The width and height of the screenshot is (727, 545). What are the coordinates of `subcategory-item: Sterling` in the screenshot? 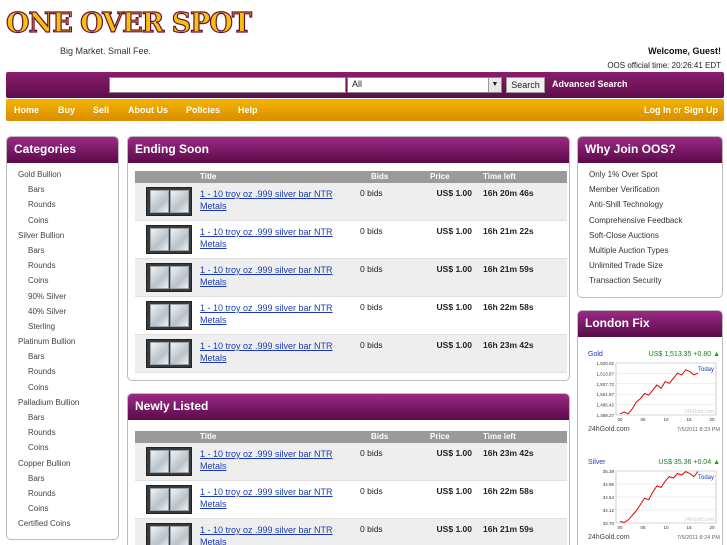 It's located at (62, 326).